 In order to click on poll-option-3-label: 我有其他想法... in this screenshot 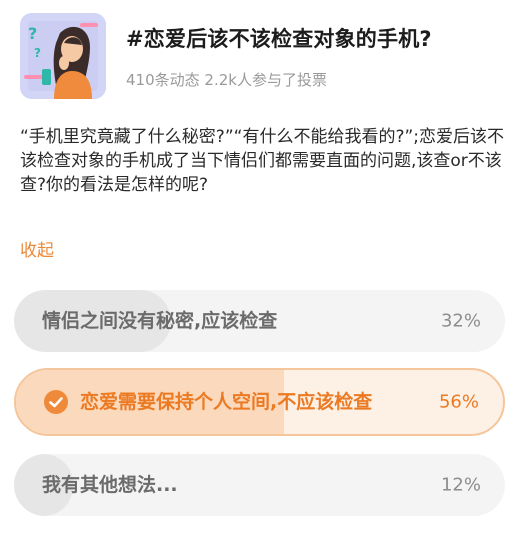, I will do `click(110, 485)`.